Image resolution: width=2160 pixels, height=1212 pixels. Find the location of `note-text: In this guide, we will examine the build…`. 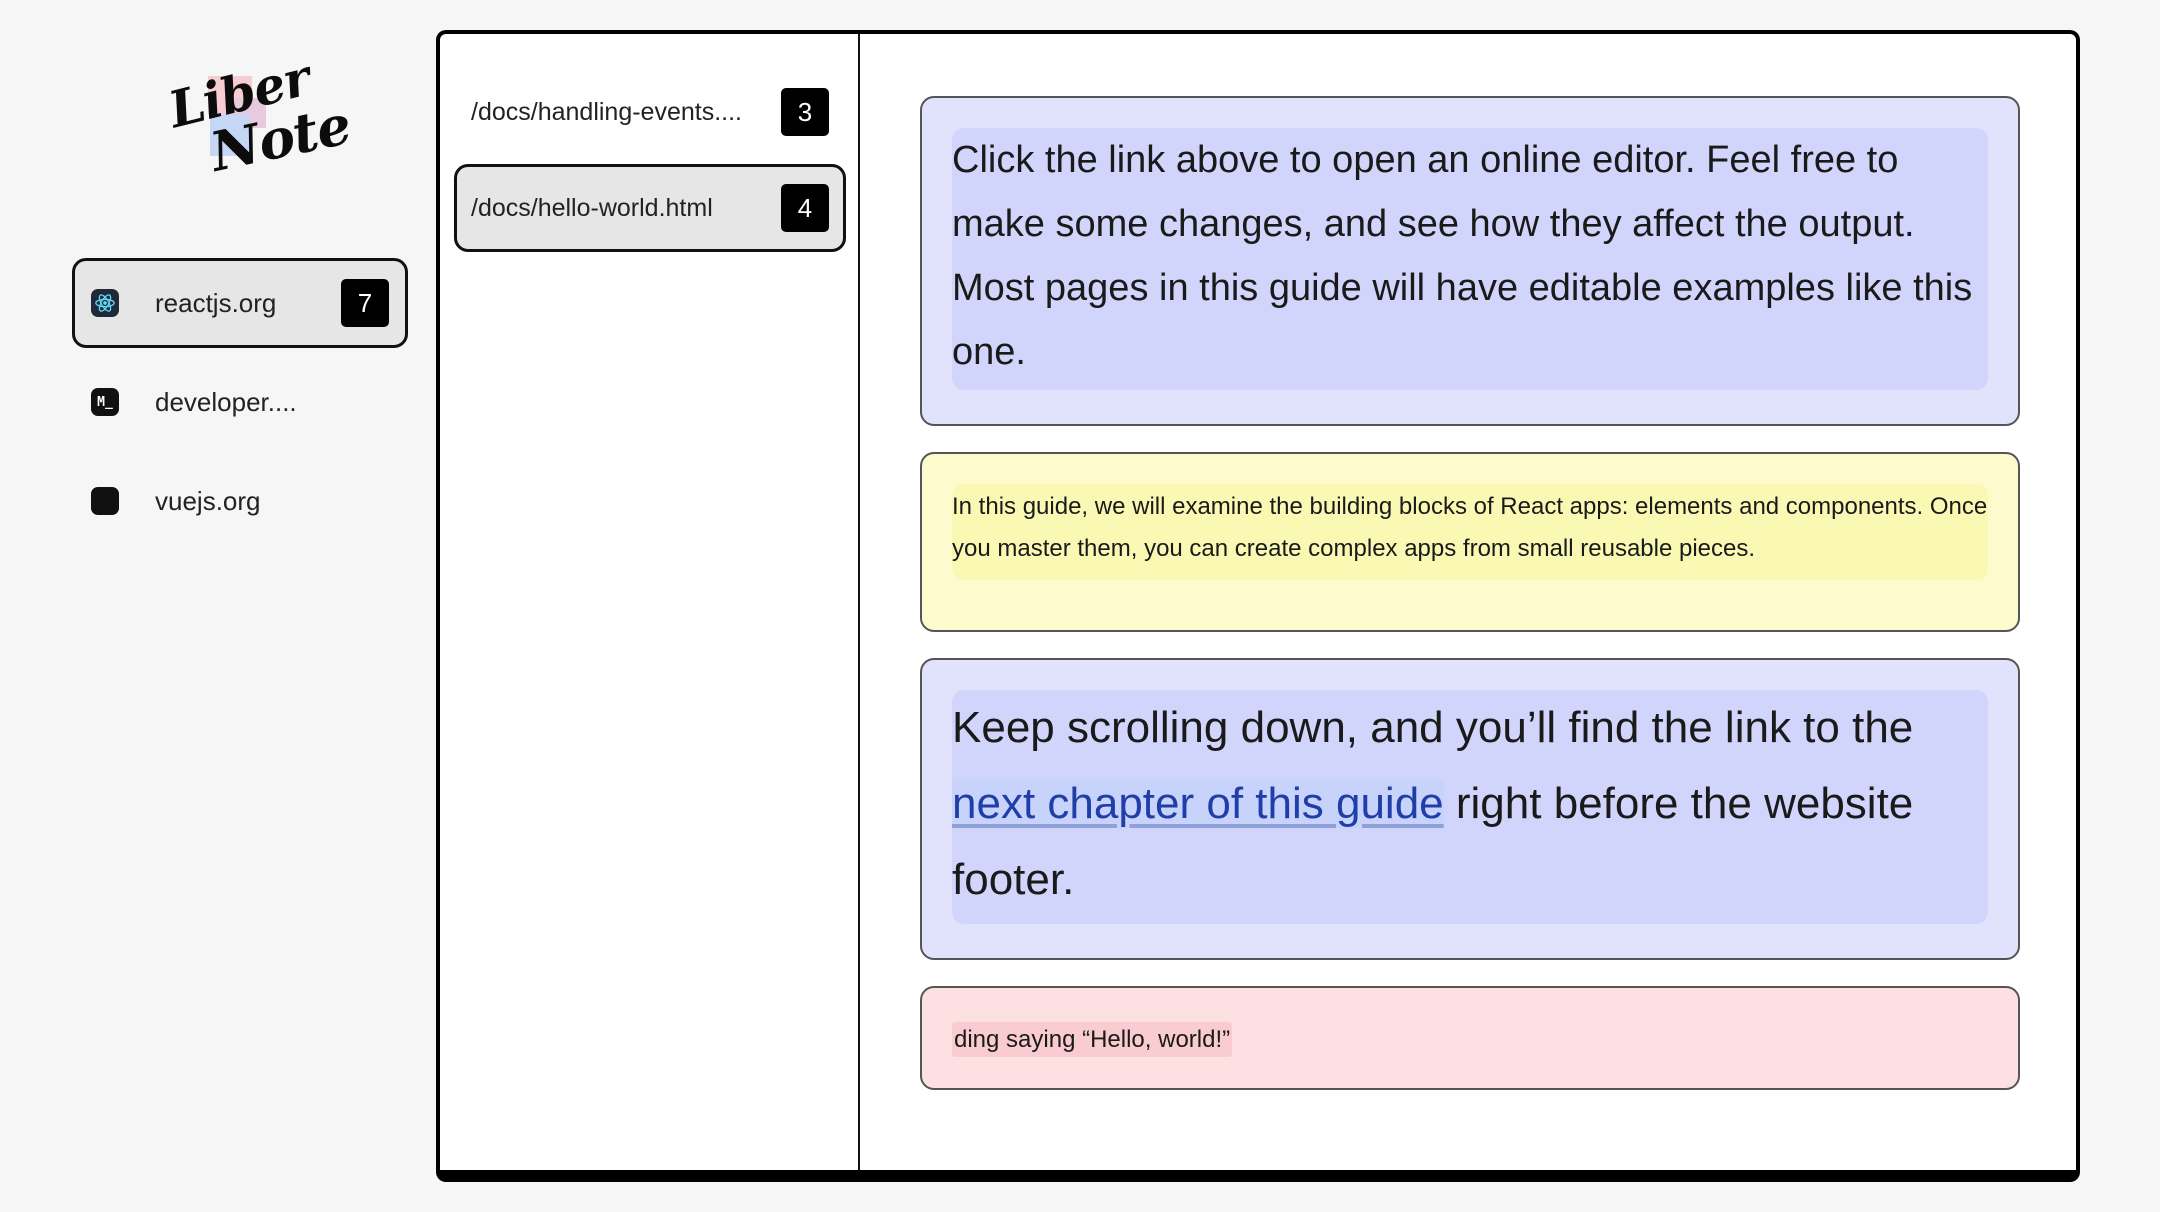

note-text: In this guide, we will examine the build… is located at coordinates (1470, 532).